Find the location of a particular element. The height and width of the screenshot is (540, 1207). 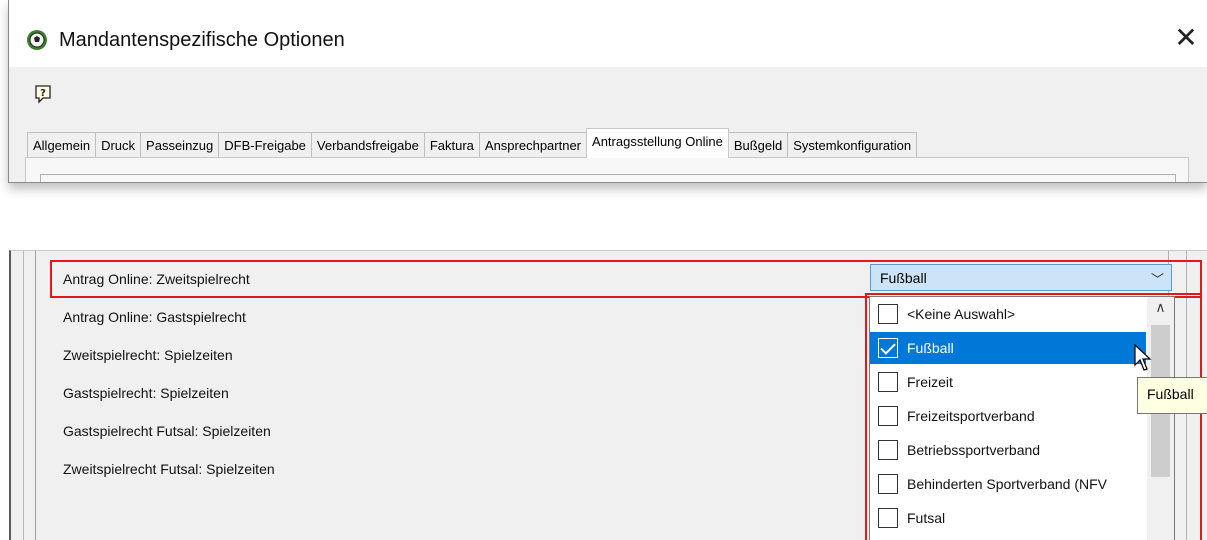

close-icon: ✕ is located at coordinates (1186, 37).